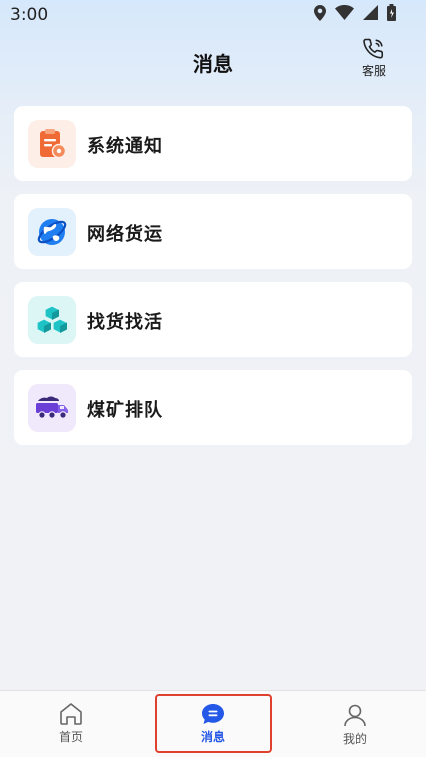 This screenshot has height=757, width=426. I want to click on status-bar: 3:00, so click(213, 15).